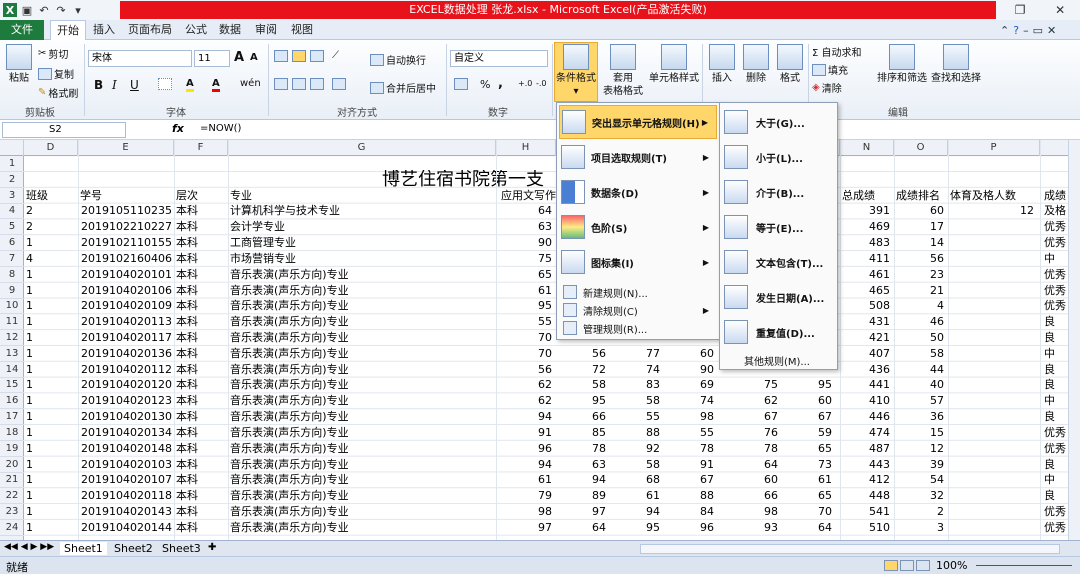 The width and height of the screenshot is (1080, 575). Describe the element at coordinates (868, 448) in the screenshot. I see `table-cell: 487` at that location.